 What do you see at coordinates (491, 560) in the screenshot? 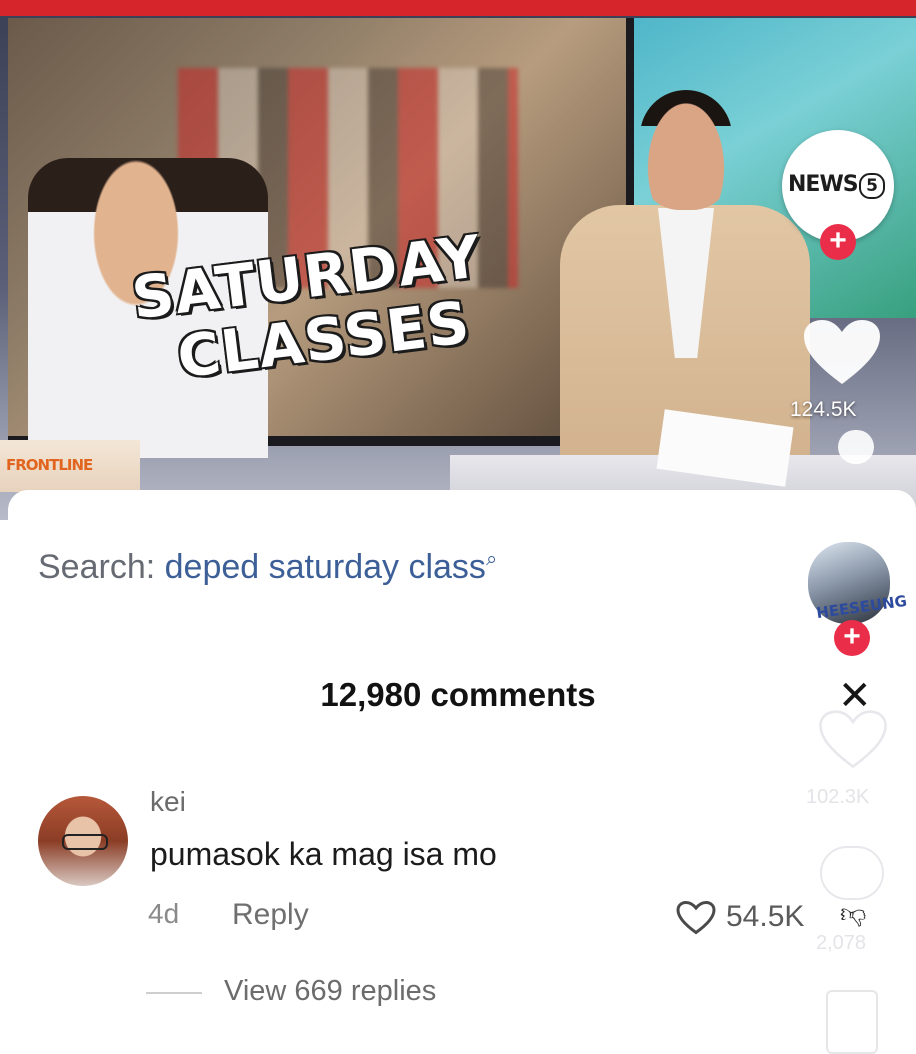
I see `search-icon: ⌕` at bounding box center [491, 560].